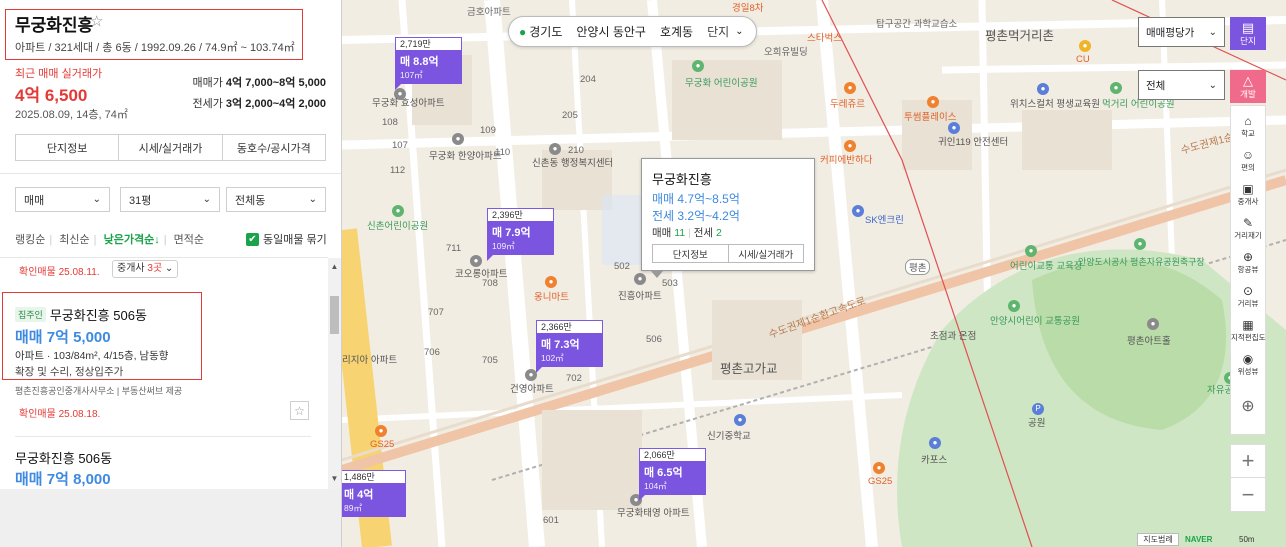 Image resolution: width=1286 pixels, height=547 pixels. I want to click on size-select: 31평 ⌄, so click(170, 199).